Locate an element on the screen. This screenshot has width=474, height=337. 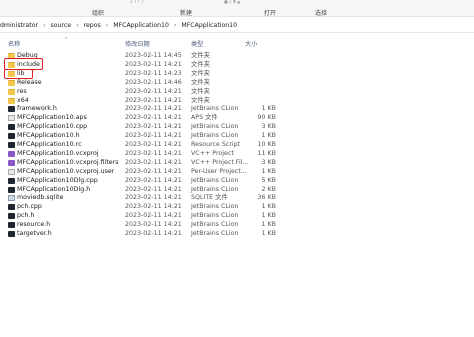
file-name: MFCApplication10.aps is located at coordinates (52, 118).